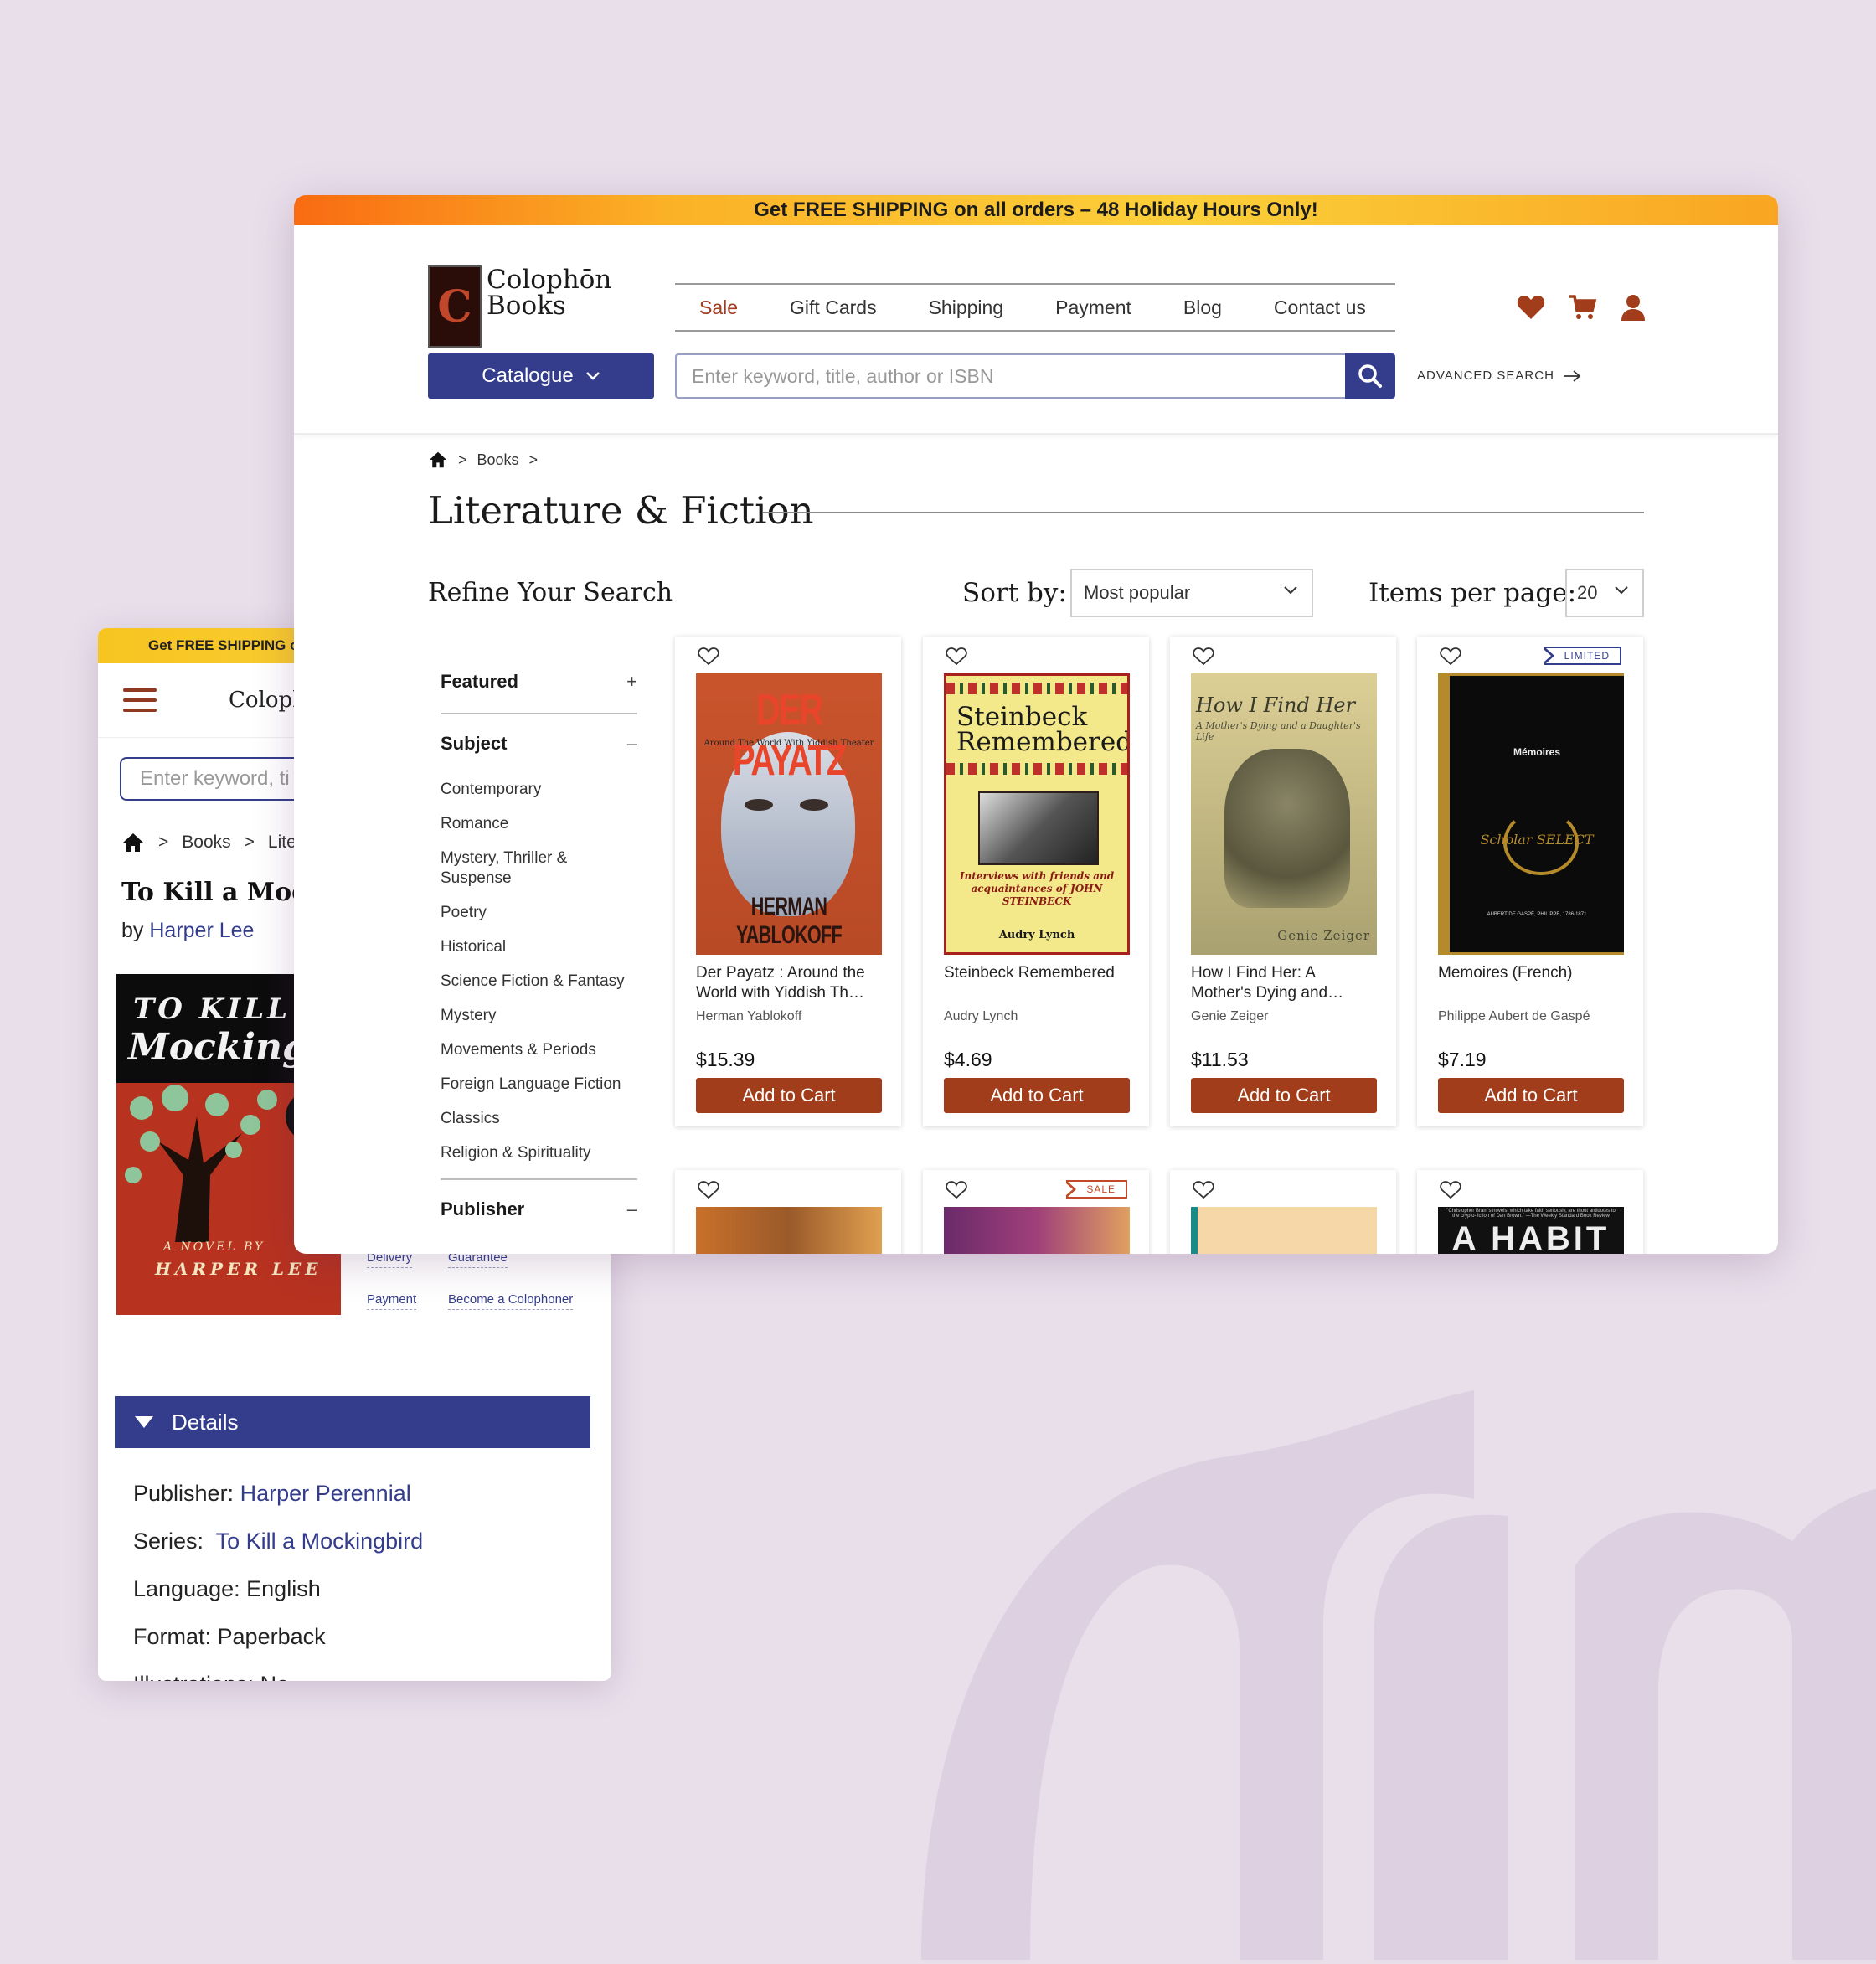 The image size is (1876, 1964). Describe the element at coordinates (1038, 973) in the screenshot. I see `product-title: Steinbeck Remembered` at that location.